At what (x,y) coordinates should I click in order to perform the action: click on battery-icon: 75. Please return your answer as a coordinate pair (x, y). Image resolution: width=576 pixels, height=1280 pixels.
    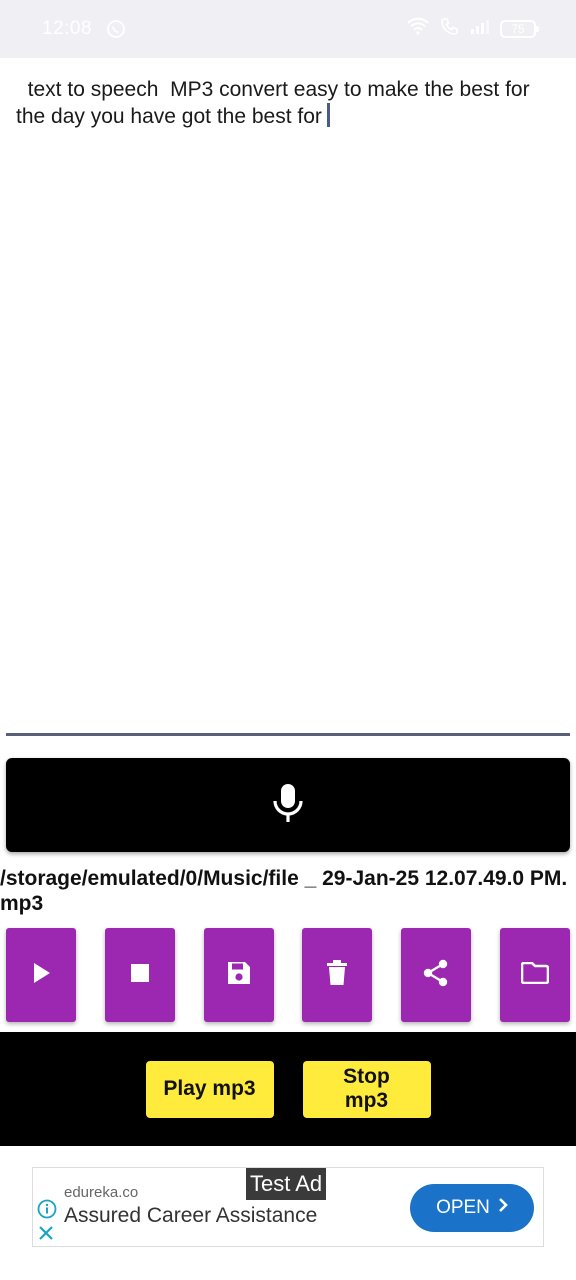
    Looking at the image, I should click on (519, 29).